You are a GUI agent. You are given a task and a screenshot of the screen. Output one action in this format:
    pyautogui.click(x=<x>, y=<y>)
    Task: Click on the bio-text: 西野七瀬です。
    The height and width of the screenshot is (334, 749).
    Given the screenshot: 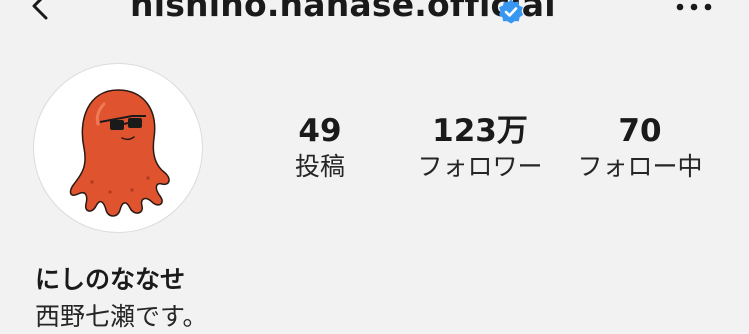 What is the action you would take?
    pyautogui.click(x=121, y=316)
    